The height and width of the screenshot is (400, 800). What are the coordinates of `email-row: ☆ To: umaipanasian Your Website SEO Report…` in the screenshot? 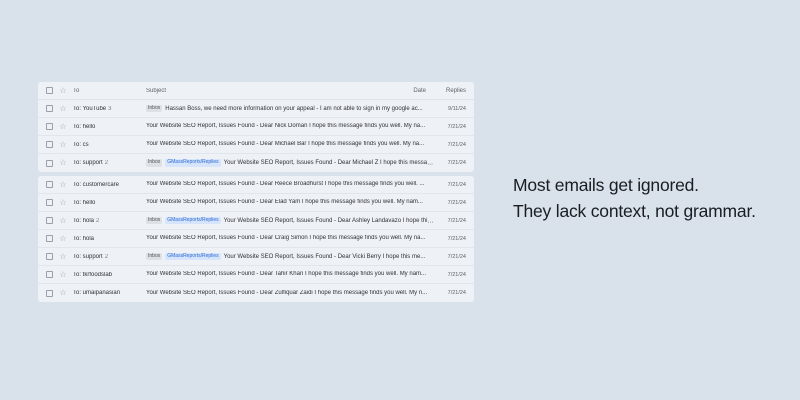 It's located at (256, 293).